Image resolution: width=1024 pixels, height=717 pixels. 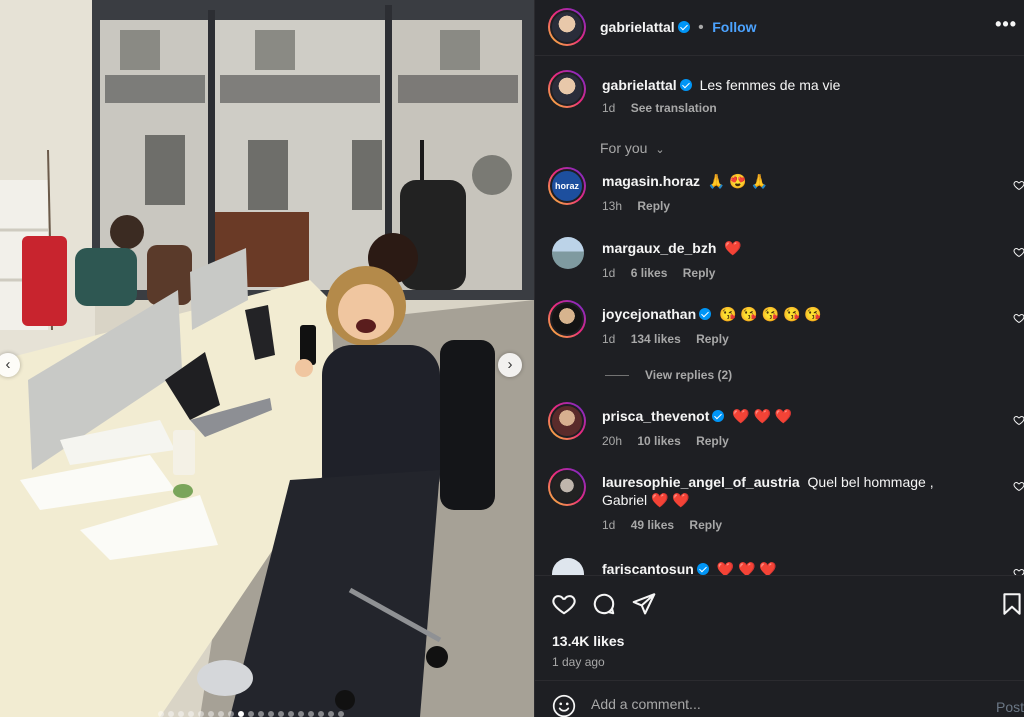 What do you see at coordinates (655, 416) in the screenshot?
I see `comment-username: prisca_thevenot` at bounding box center [655, 416].